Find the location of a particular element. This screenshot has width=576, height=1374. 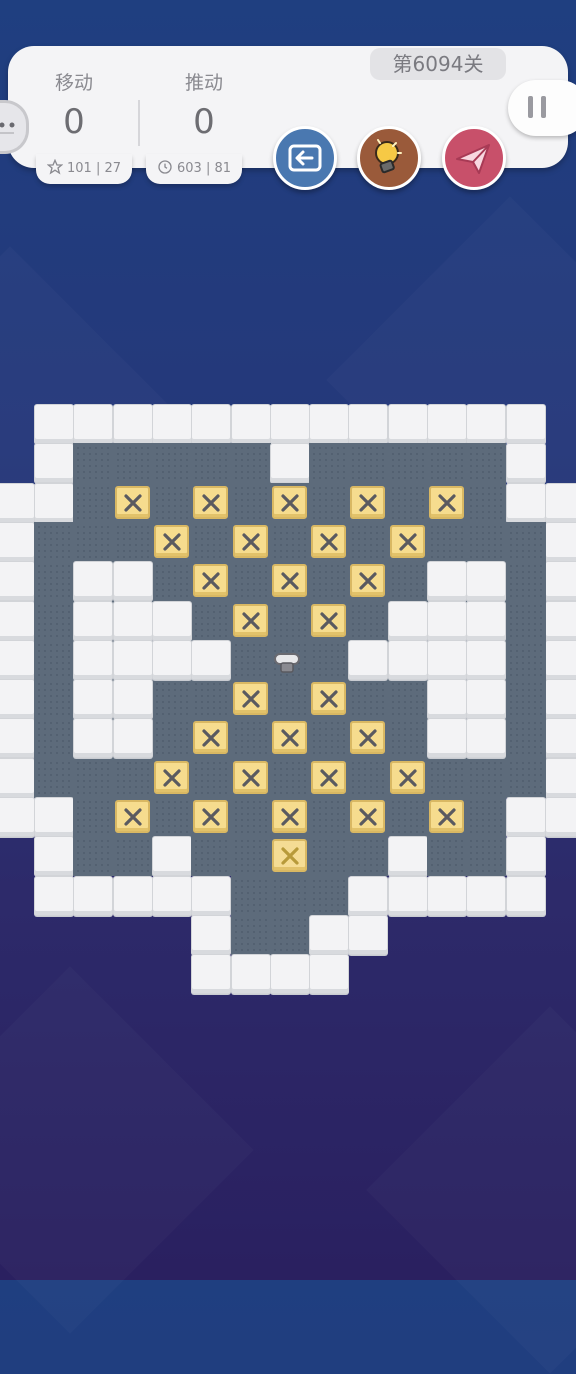

player-character is located at coordinates (287, 663).